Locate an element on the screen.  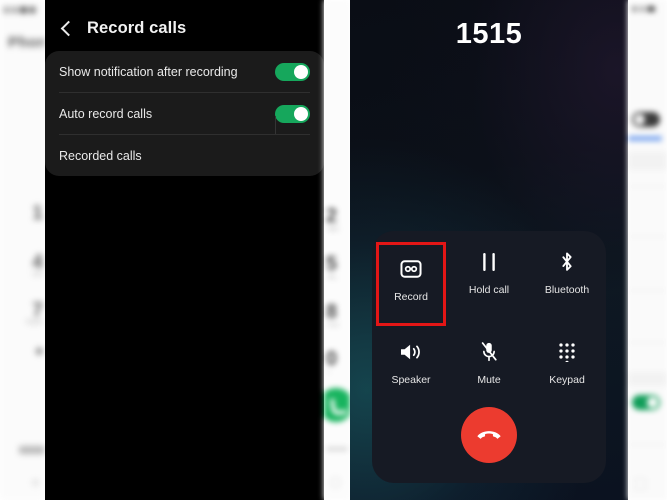
settings-header: Record calls is located at coordinates (115, 28).